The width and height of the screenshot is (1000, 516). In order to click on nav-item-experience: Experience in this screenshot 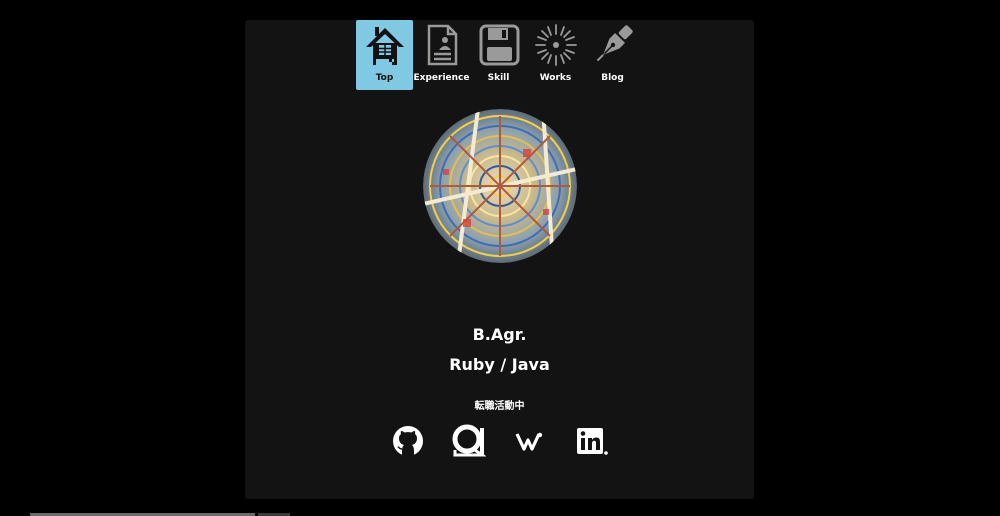, I will do `click(441, 55)`.